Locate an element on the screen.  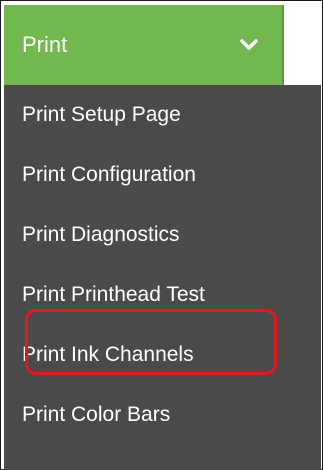
dropdown-title: Print is located at coordinates (45, 44).